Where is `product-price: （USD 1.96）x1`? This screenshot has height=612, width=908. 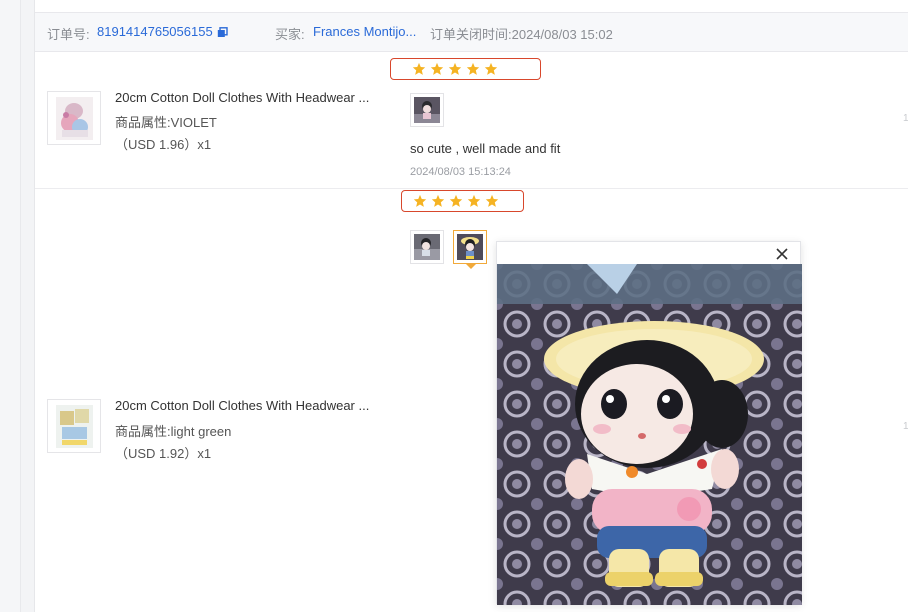 product-price: （USD 1.96）x1 is located at coordinates (163, 144).